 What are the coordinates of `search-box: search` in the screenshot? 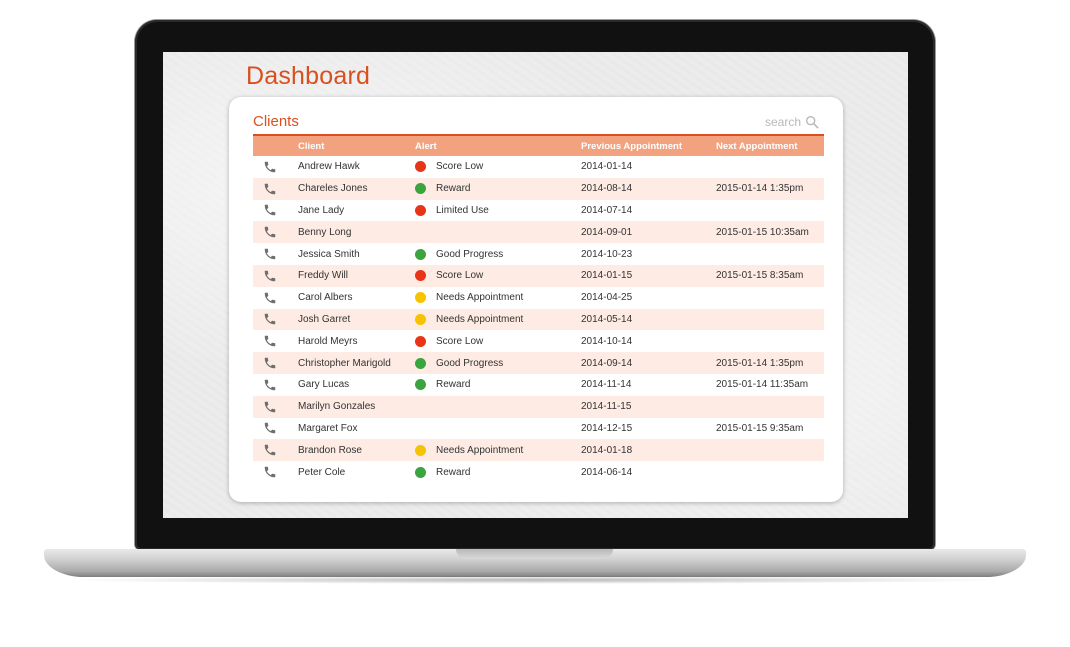 It's located at (792, 122).